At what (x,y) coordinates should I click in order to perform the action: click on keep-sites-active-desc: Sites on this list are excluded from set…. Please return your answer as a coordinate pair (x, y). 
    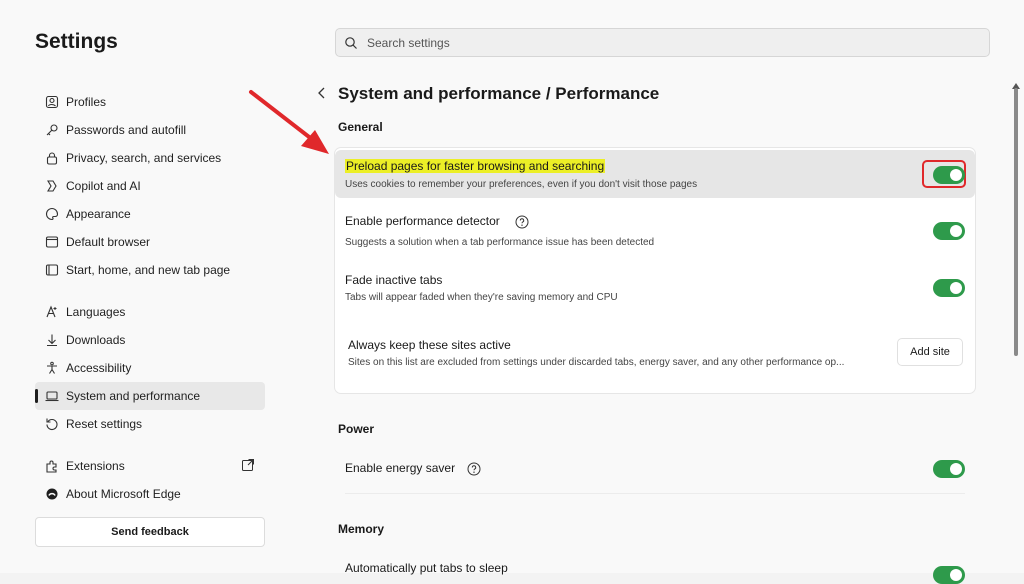
    Looking at the image, I should click on (596, 362).